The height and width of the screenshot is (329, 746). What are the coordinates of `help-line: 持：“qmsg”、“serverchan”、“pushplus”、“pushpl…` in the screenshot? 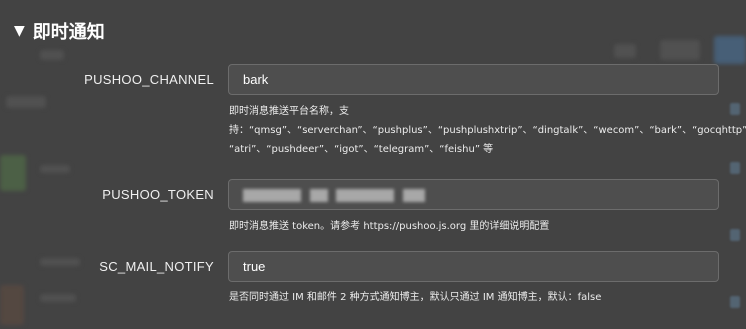 It's located at (487, 130).